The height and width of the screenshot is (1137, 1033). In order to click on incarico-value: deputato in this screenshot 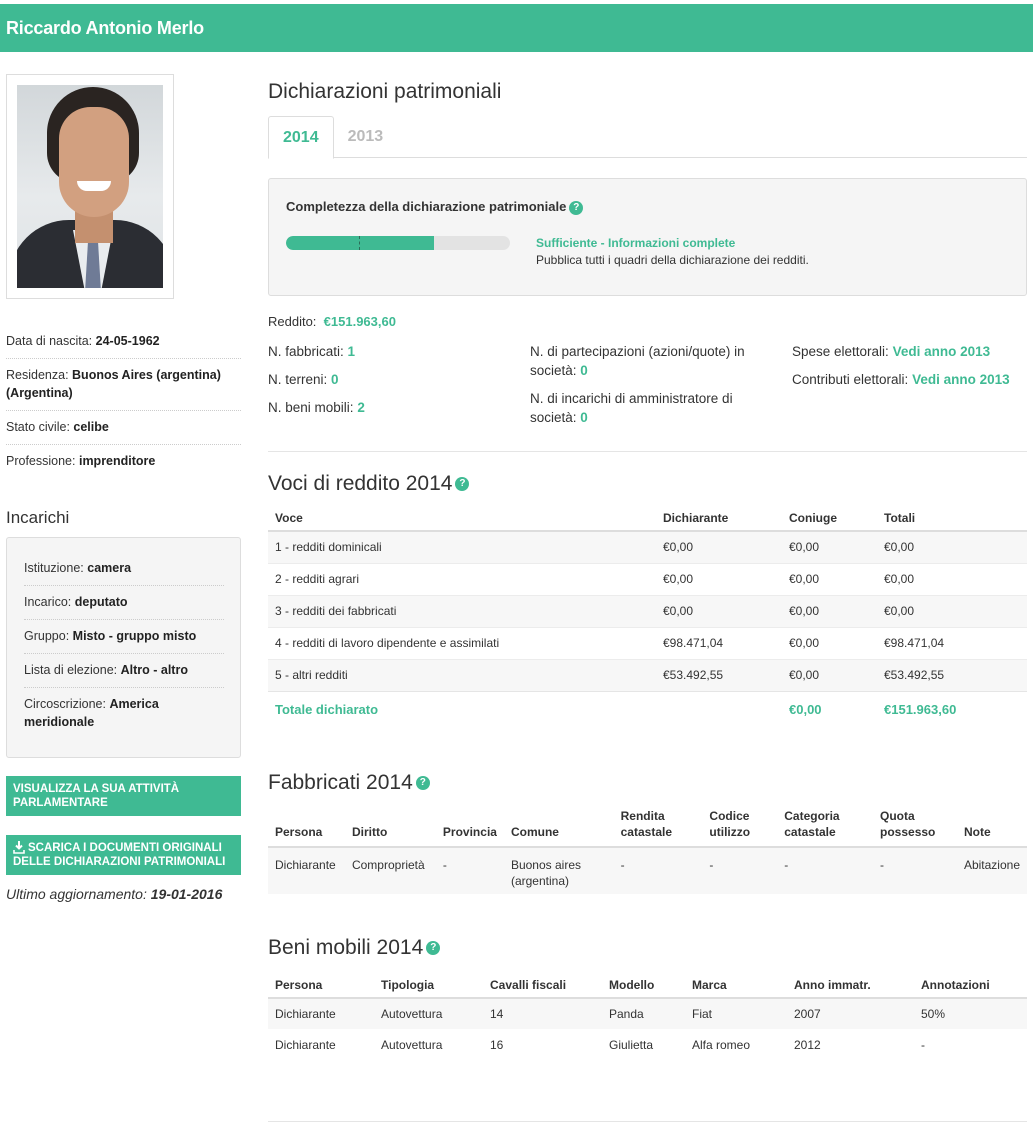, I will do `click(101, 602)`.